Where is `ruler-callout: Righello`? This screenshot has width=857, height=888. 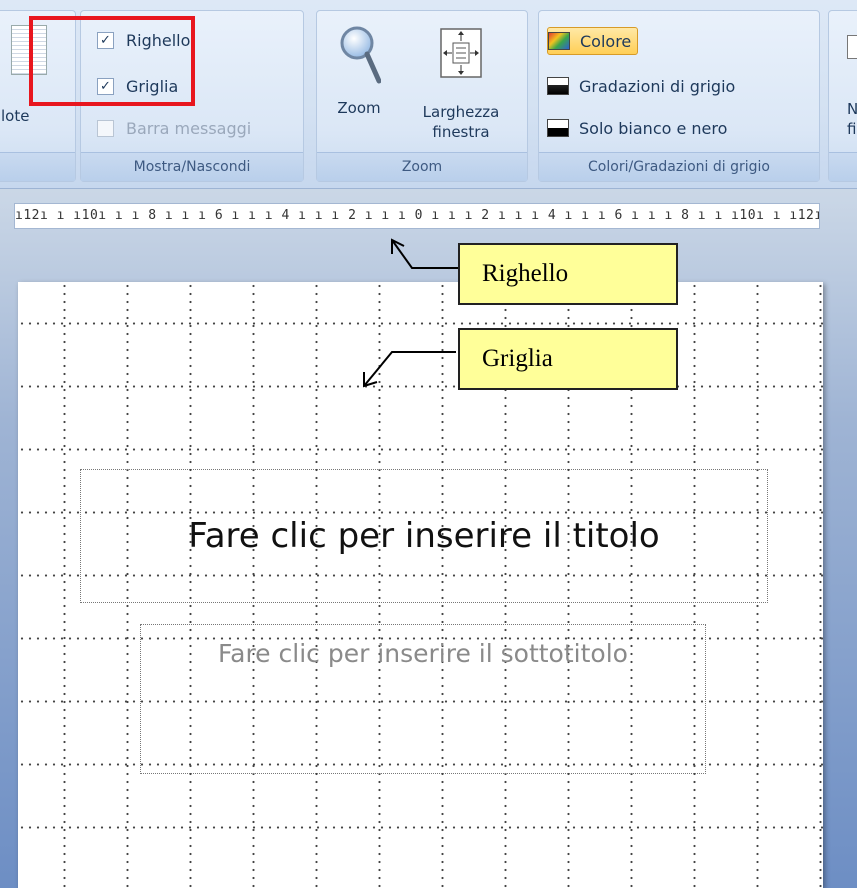
ruler-callout: Righello is located at coordinates (568, 274).